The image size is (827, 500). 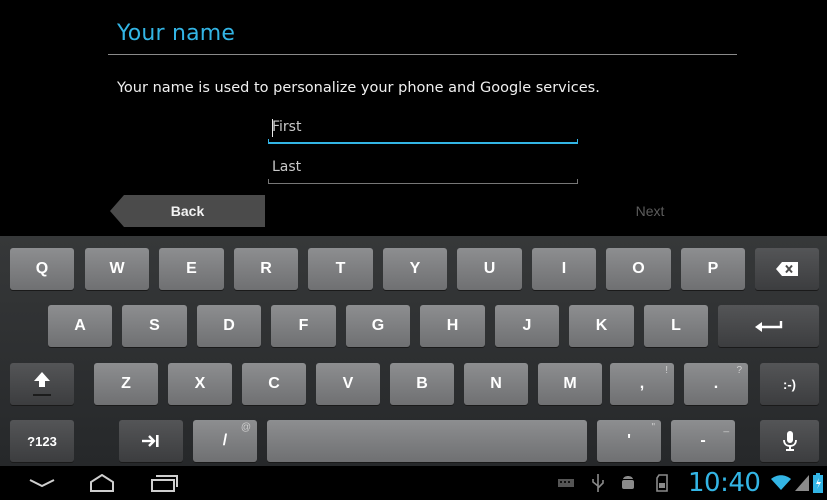 I want to click on key-y: Y, so click(x=415, y=269).